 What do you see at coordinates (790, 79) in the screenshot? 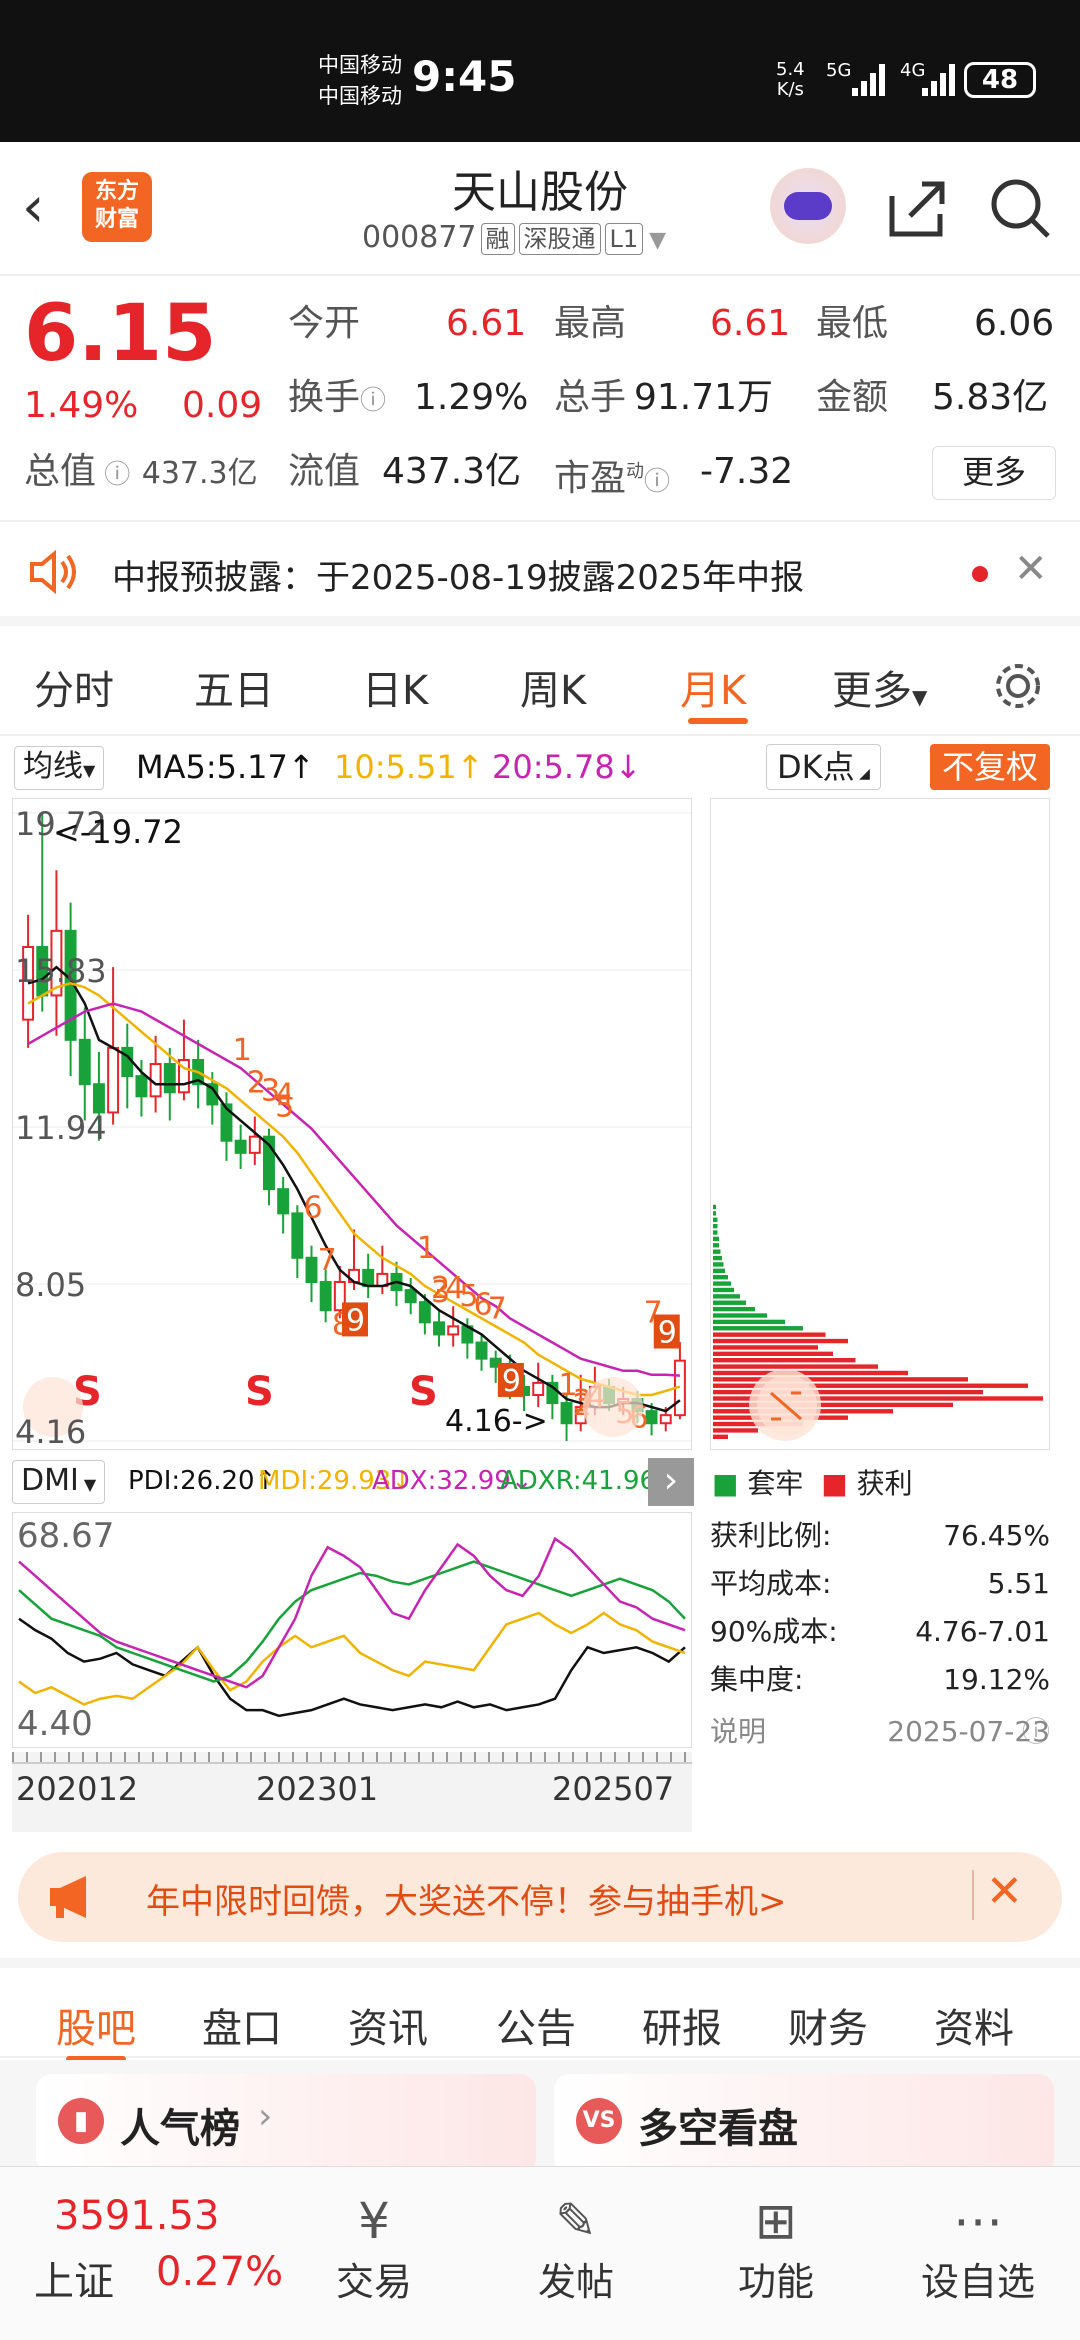
I see `net-speed: 5.4 K/s` at bounding box center [790, 79].